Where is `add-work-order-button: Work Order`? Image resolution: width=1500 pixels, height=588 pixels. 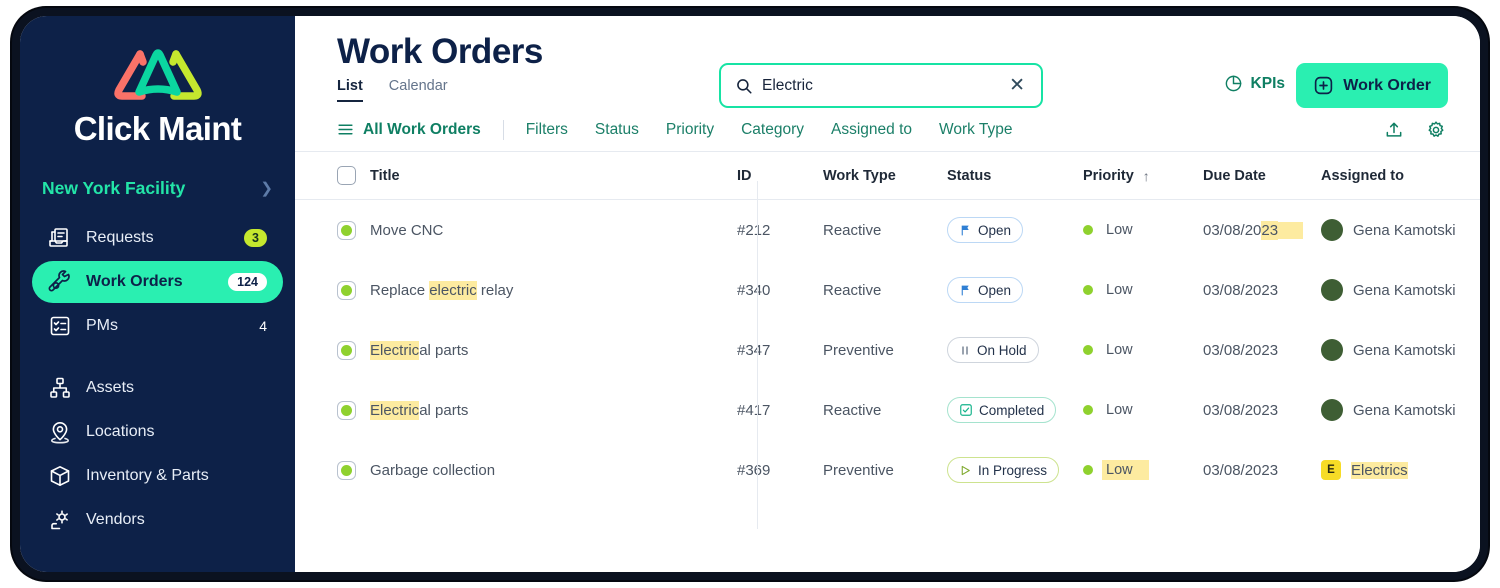
add-work-order-button: Work Order is located at coordinates (1372, 85).